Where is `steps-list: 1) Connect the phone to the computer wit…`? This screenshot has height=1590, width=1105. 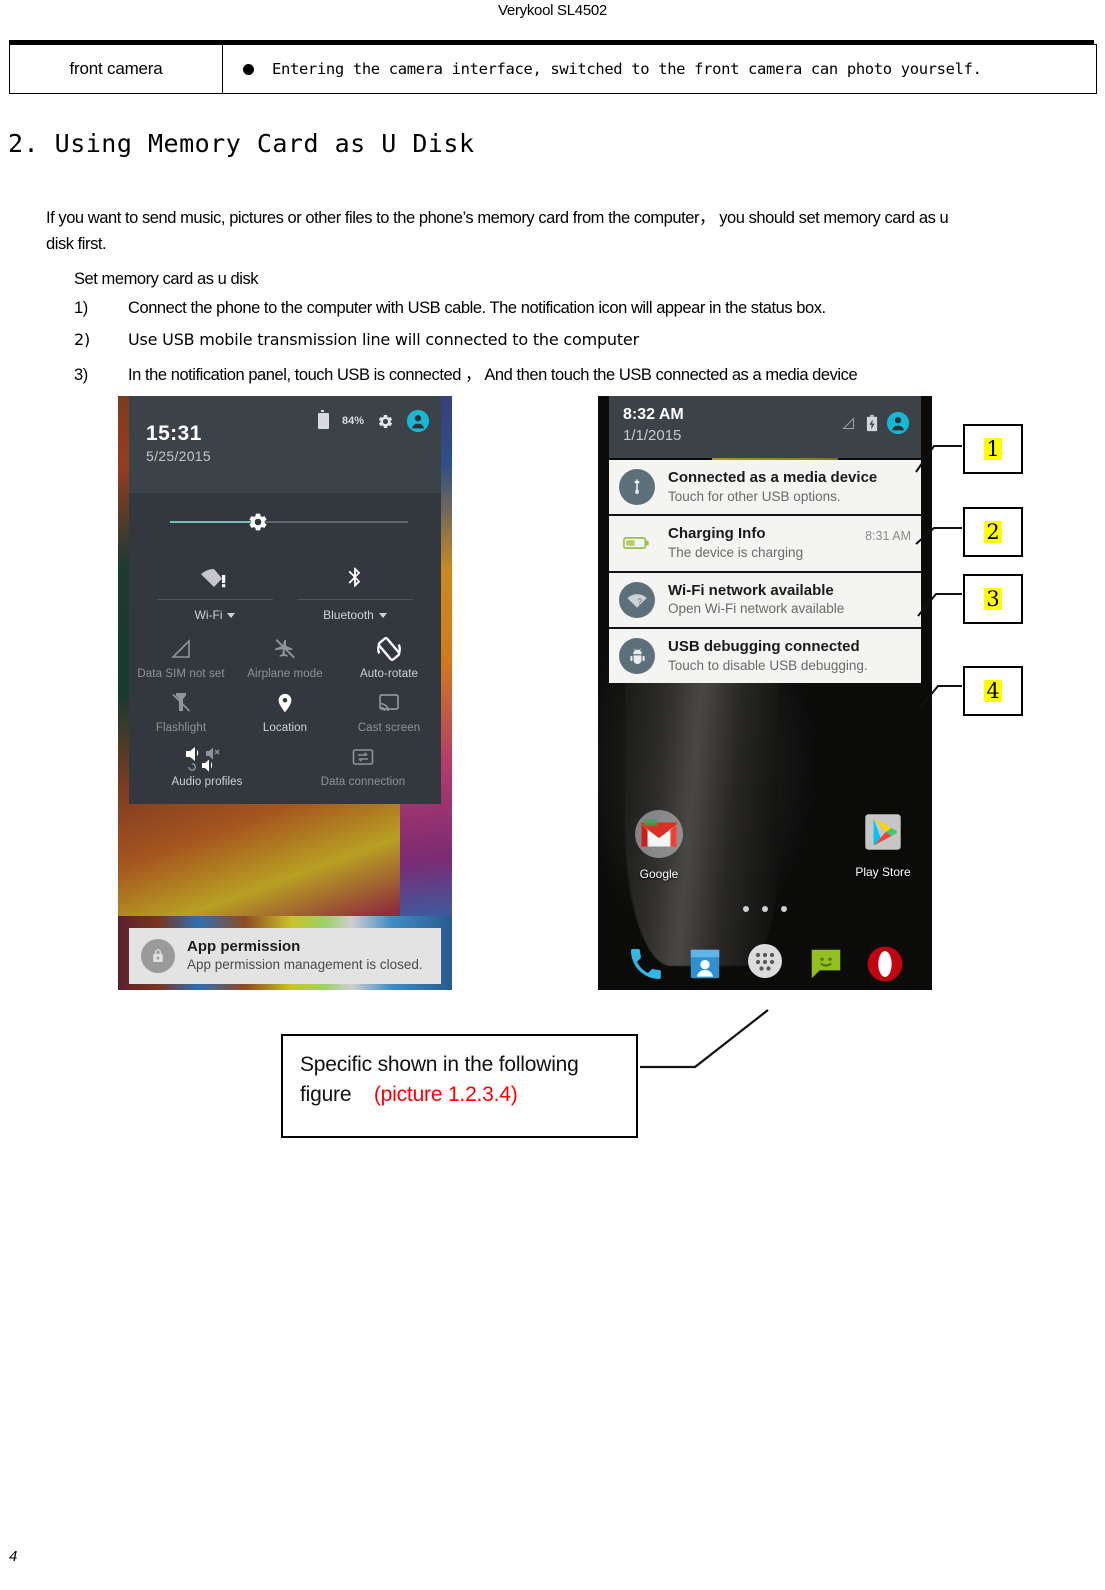
steps-list: 1) Connect the phone to the computer wit… is located at coordinates (574, 345).